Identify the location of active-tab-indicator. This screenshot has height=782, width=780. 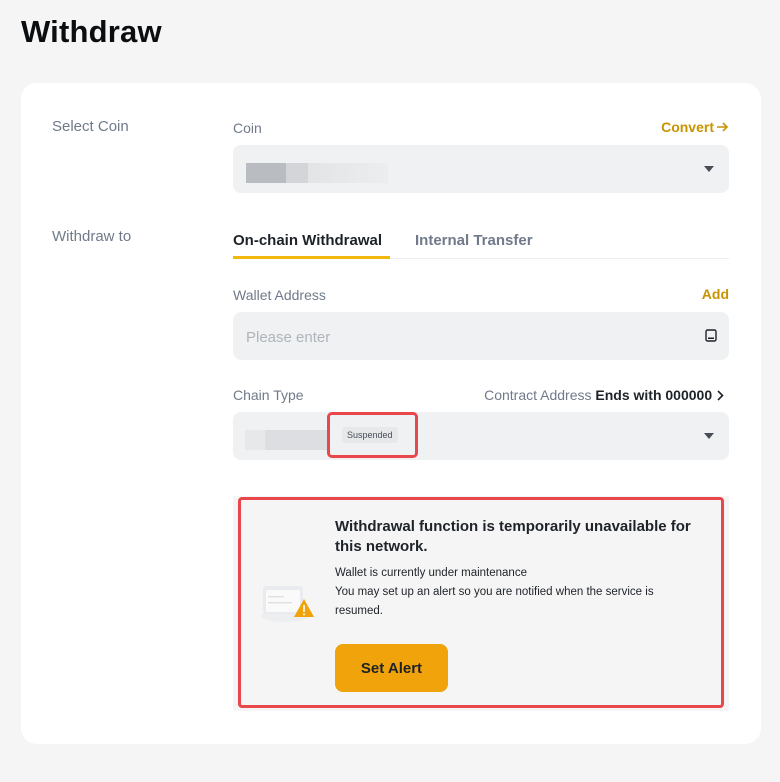
(311, 257).